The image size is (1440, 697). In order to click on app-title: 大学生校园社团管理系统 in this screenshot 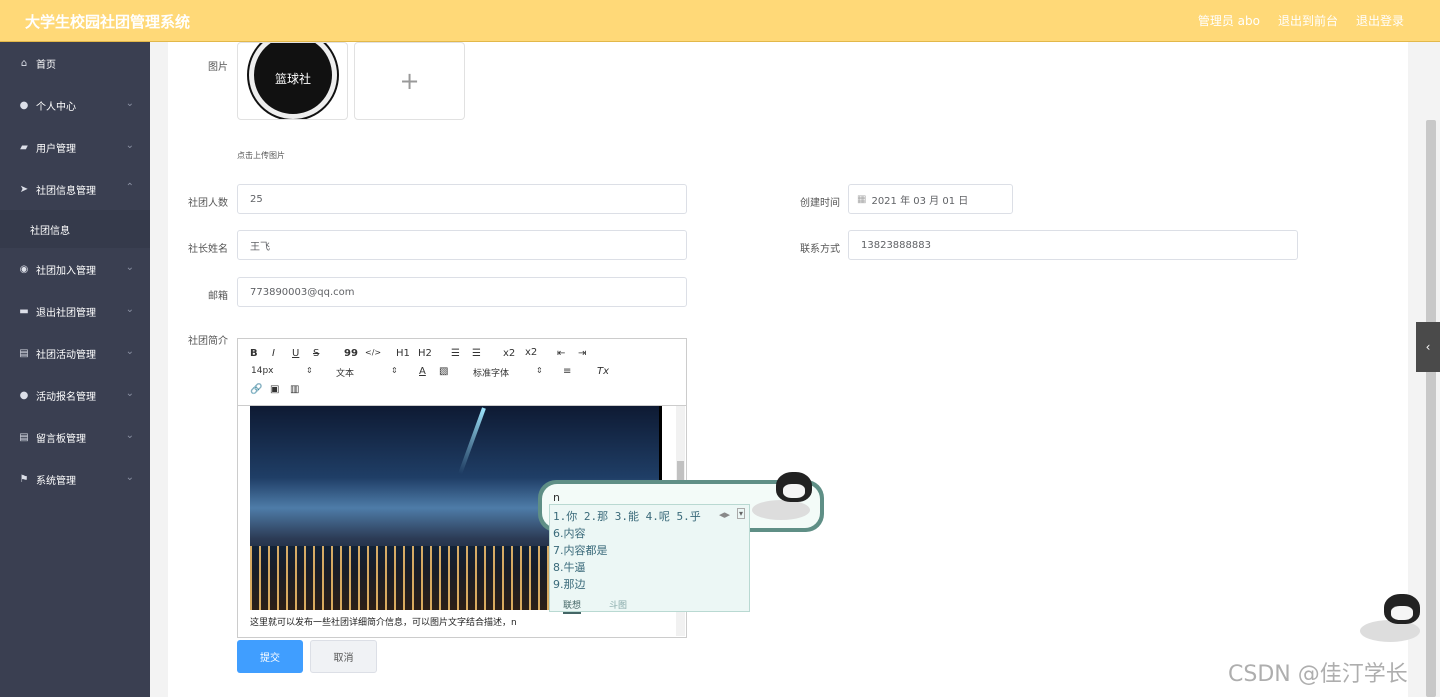, I will do `click(108, 22)`.